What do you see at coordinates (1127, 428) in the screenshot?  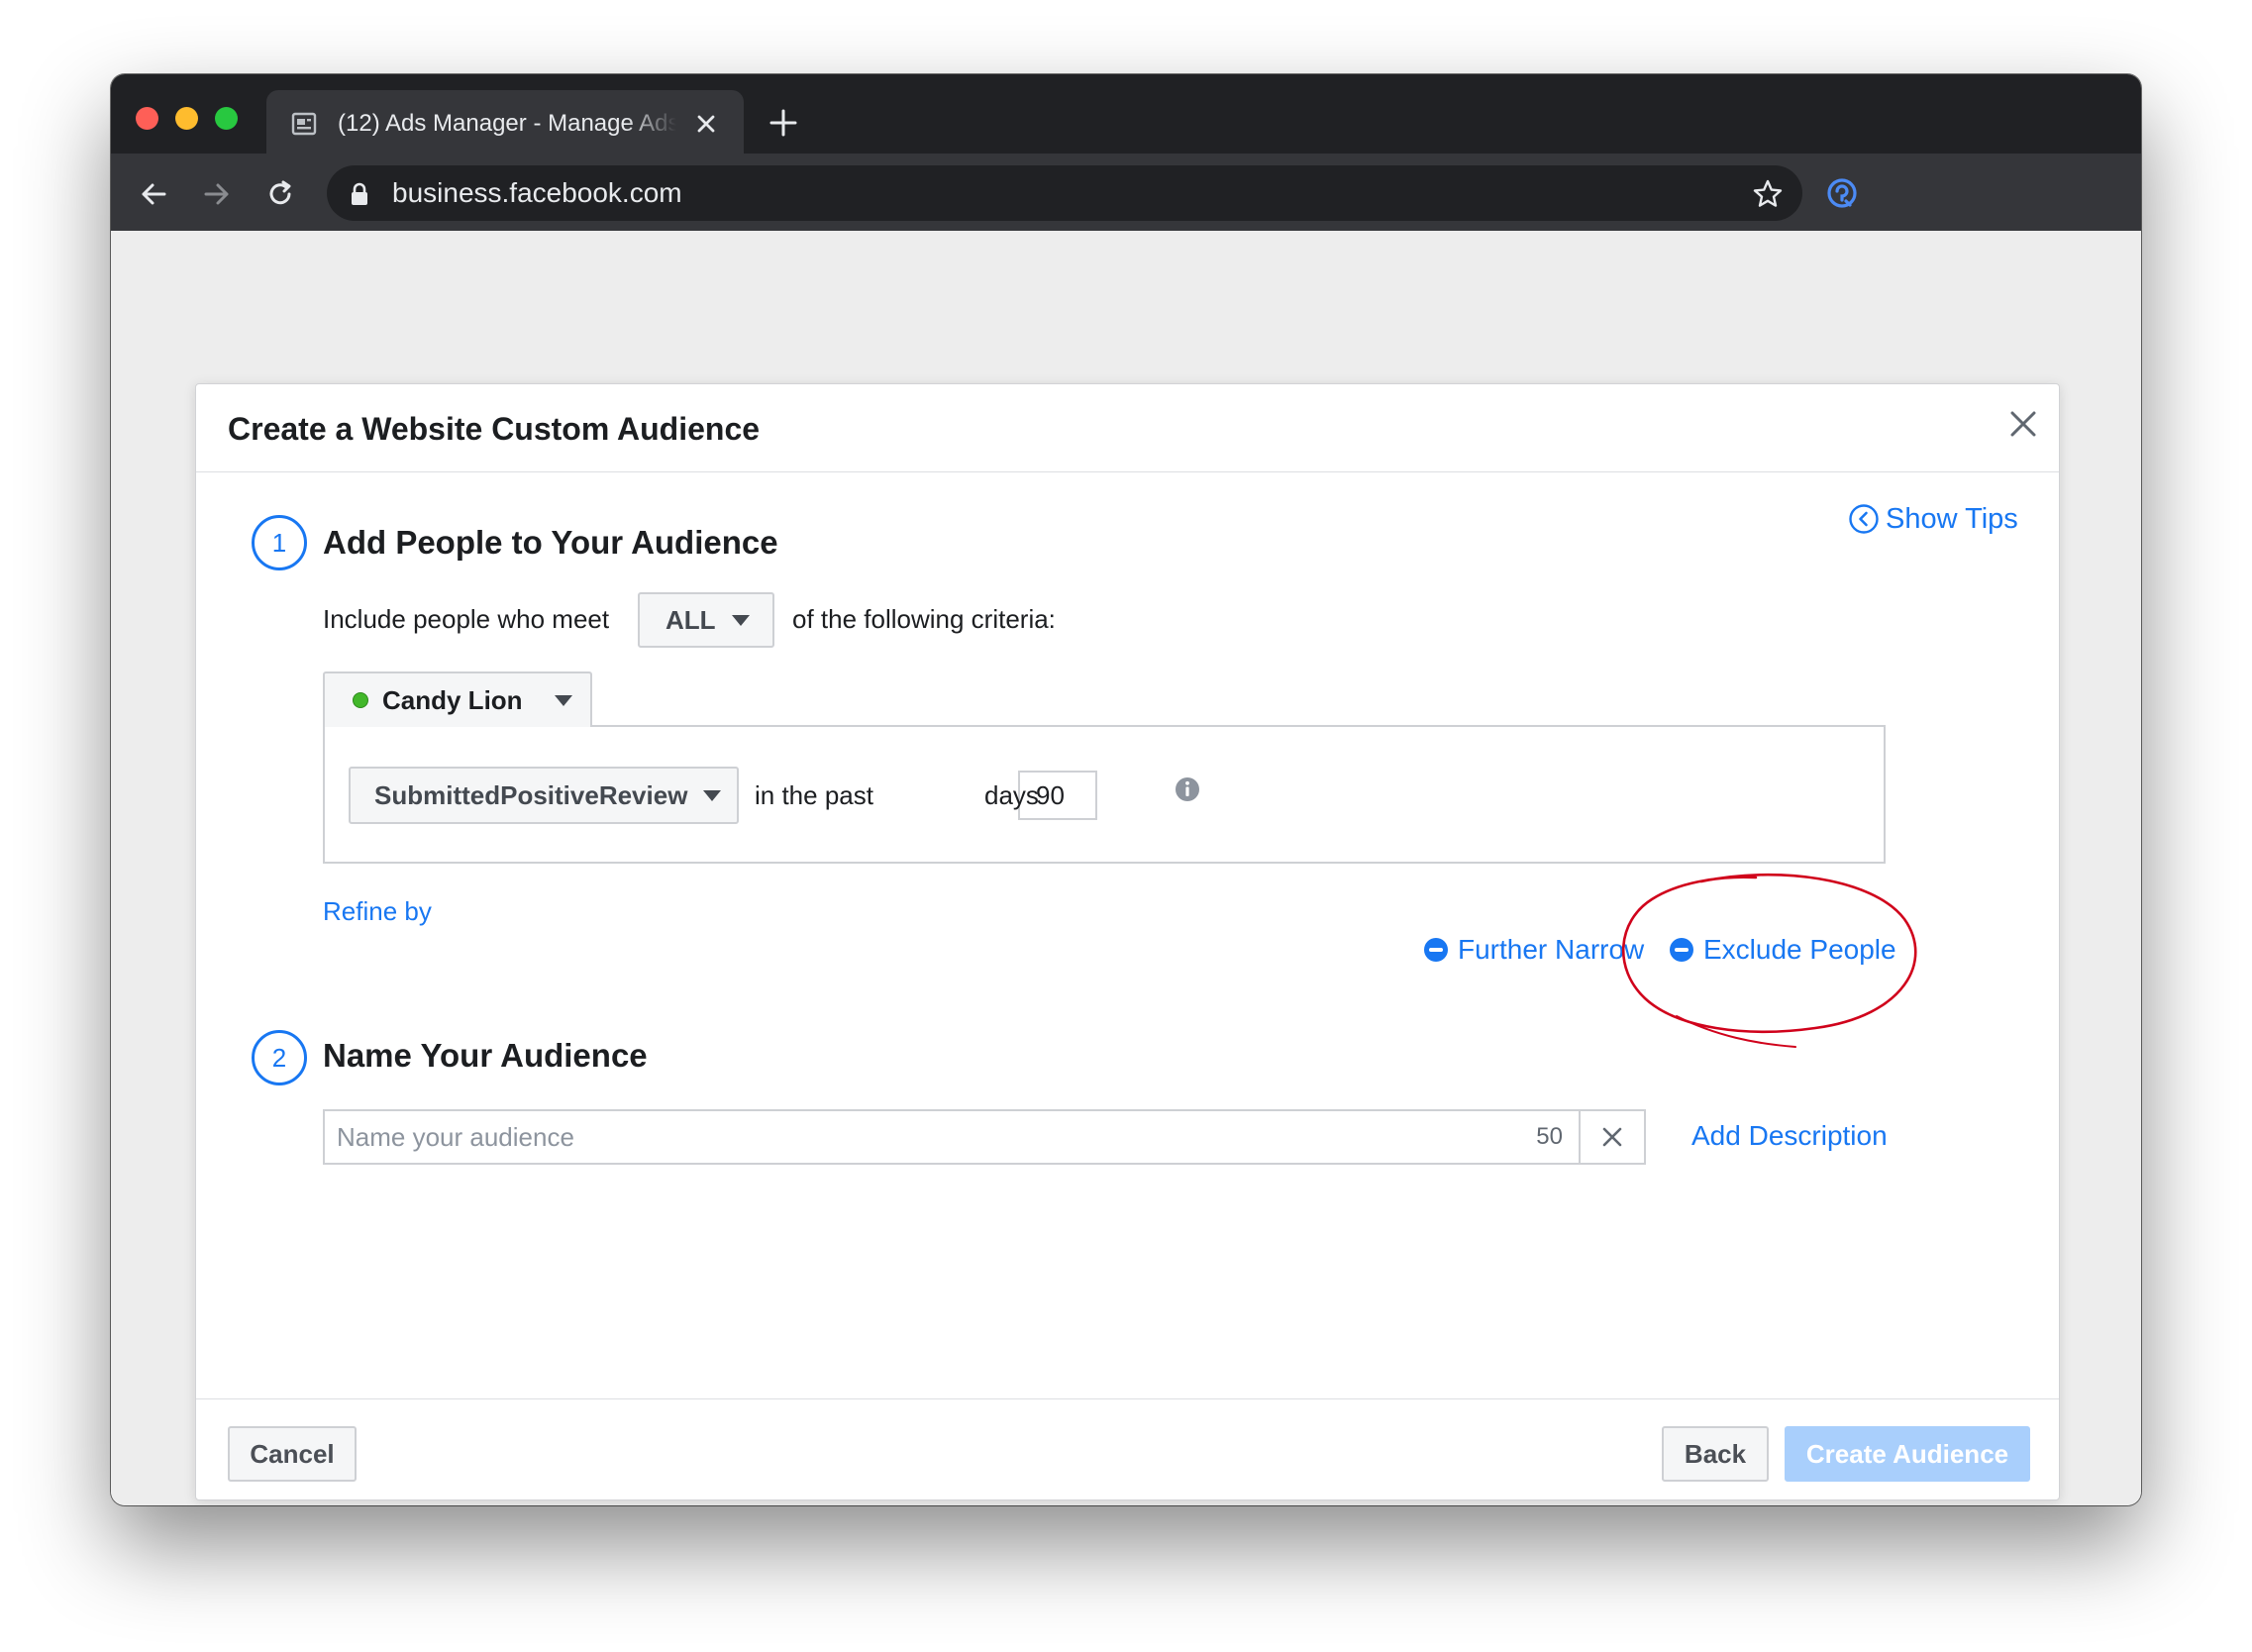 I see `dialog-header: Create a Website Custom Audience` at bounding box center [1127, 428].